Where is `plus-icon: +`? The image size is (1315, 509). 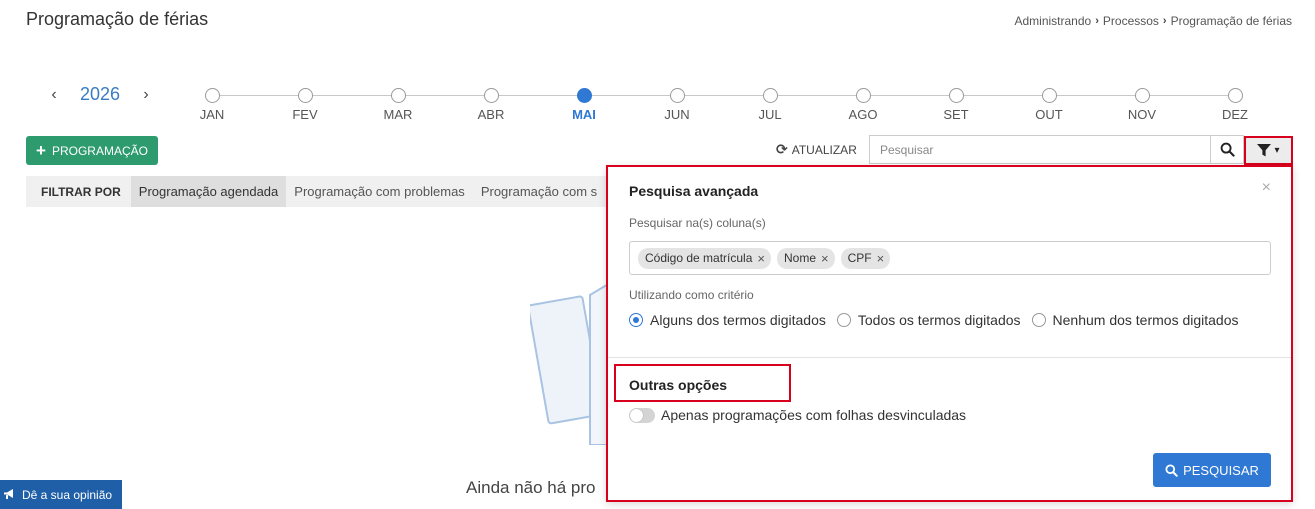
plus-icon: + is located at coordinates (41, 150).